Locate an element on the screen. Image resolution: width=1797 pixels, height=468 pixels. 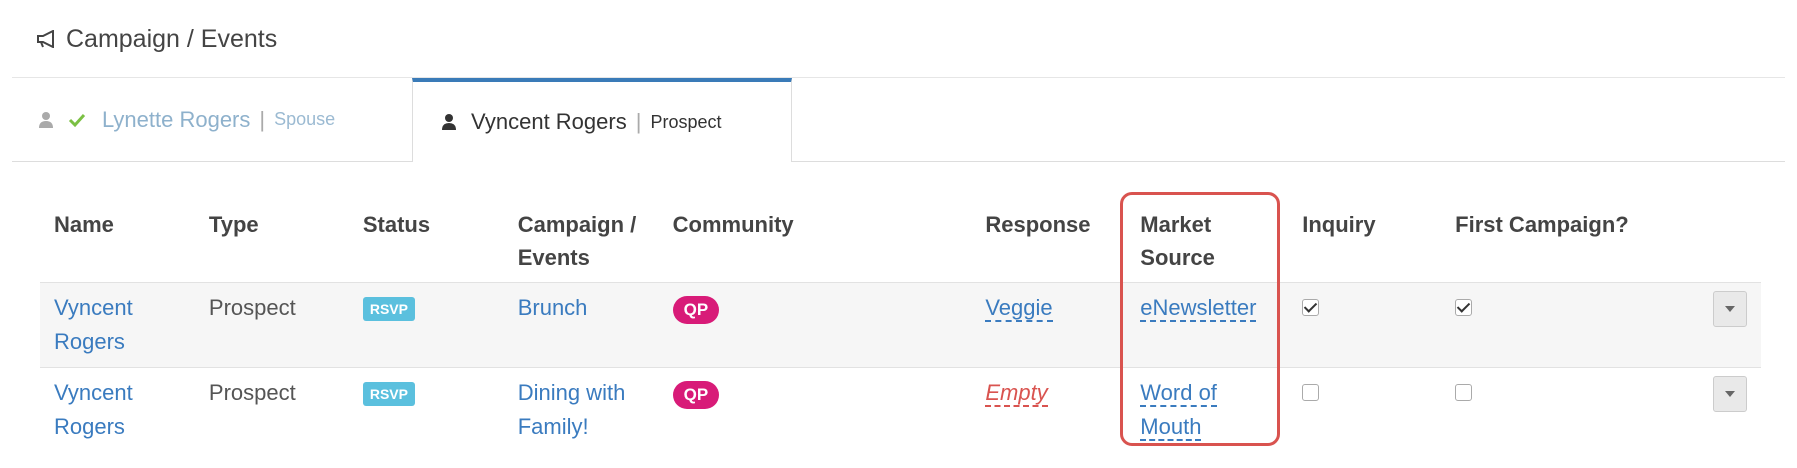
tab-person-role: Prospect is located at coordinates (686, 121).